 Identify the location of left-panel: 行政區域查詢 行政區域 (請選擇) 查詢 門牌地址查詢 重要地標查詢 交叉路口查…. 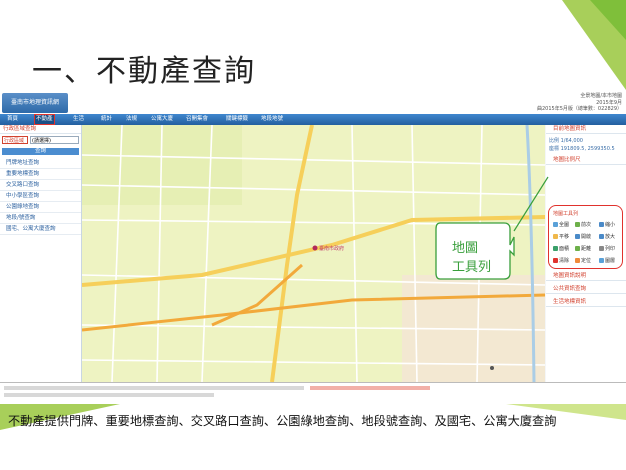
(41, 253).